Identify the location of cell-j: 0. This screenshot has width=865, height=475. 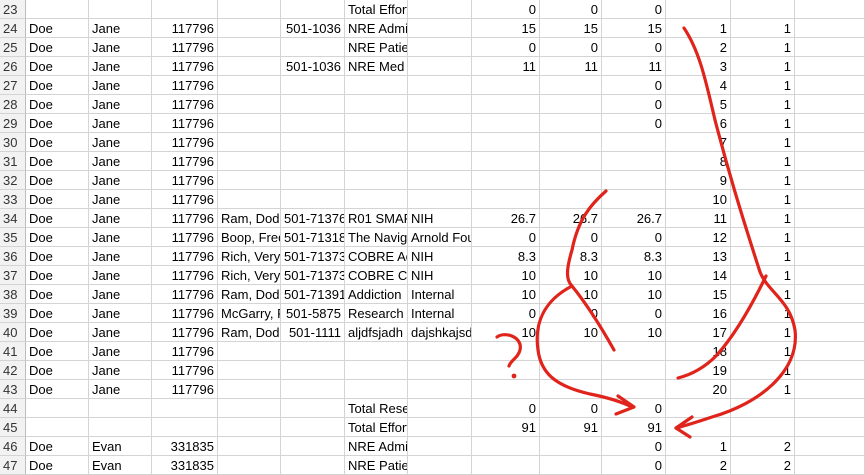
(634, 123).